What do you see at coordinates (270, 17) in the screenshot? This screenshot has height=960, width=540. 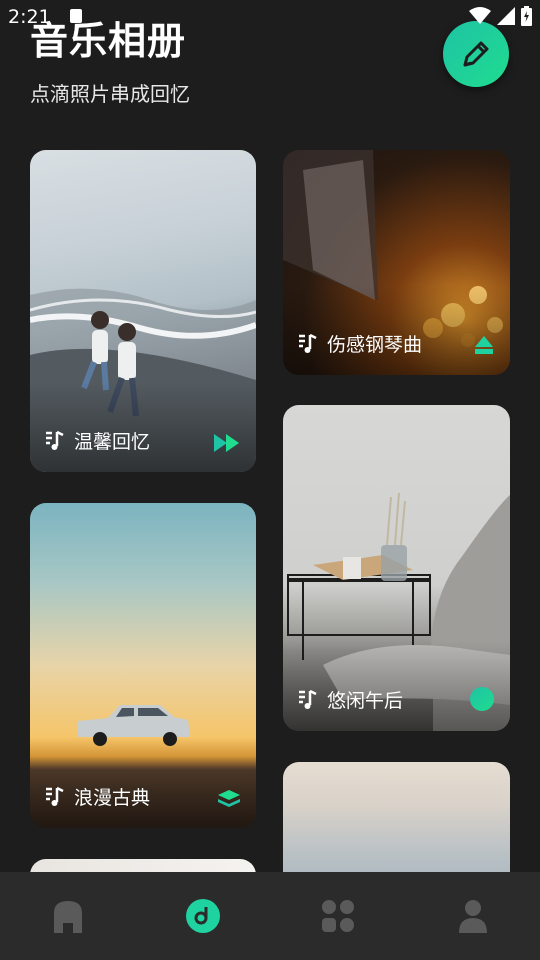 I see `status-bar: 2:21` at bounding box center [270, 17].